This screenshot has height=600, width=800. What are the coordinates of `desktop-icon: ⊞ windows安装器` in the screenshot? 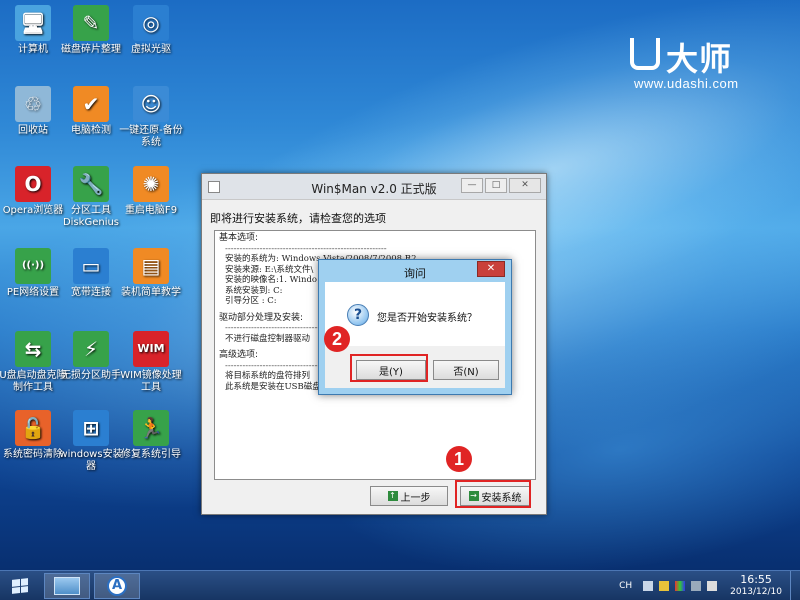 It's located at (91, 441).